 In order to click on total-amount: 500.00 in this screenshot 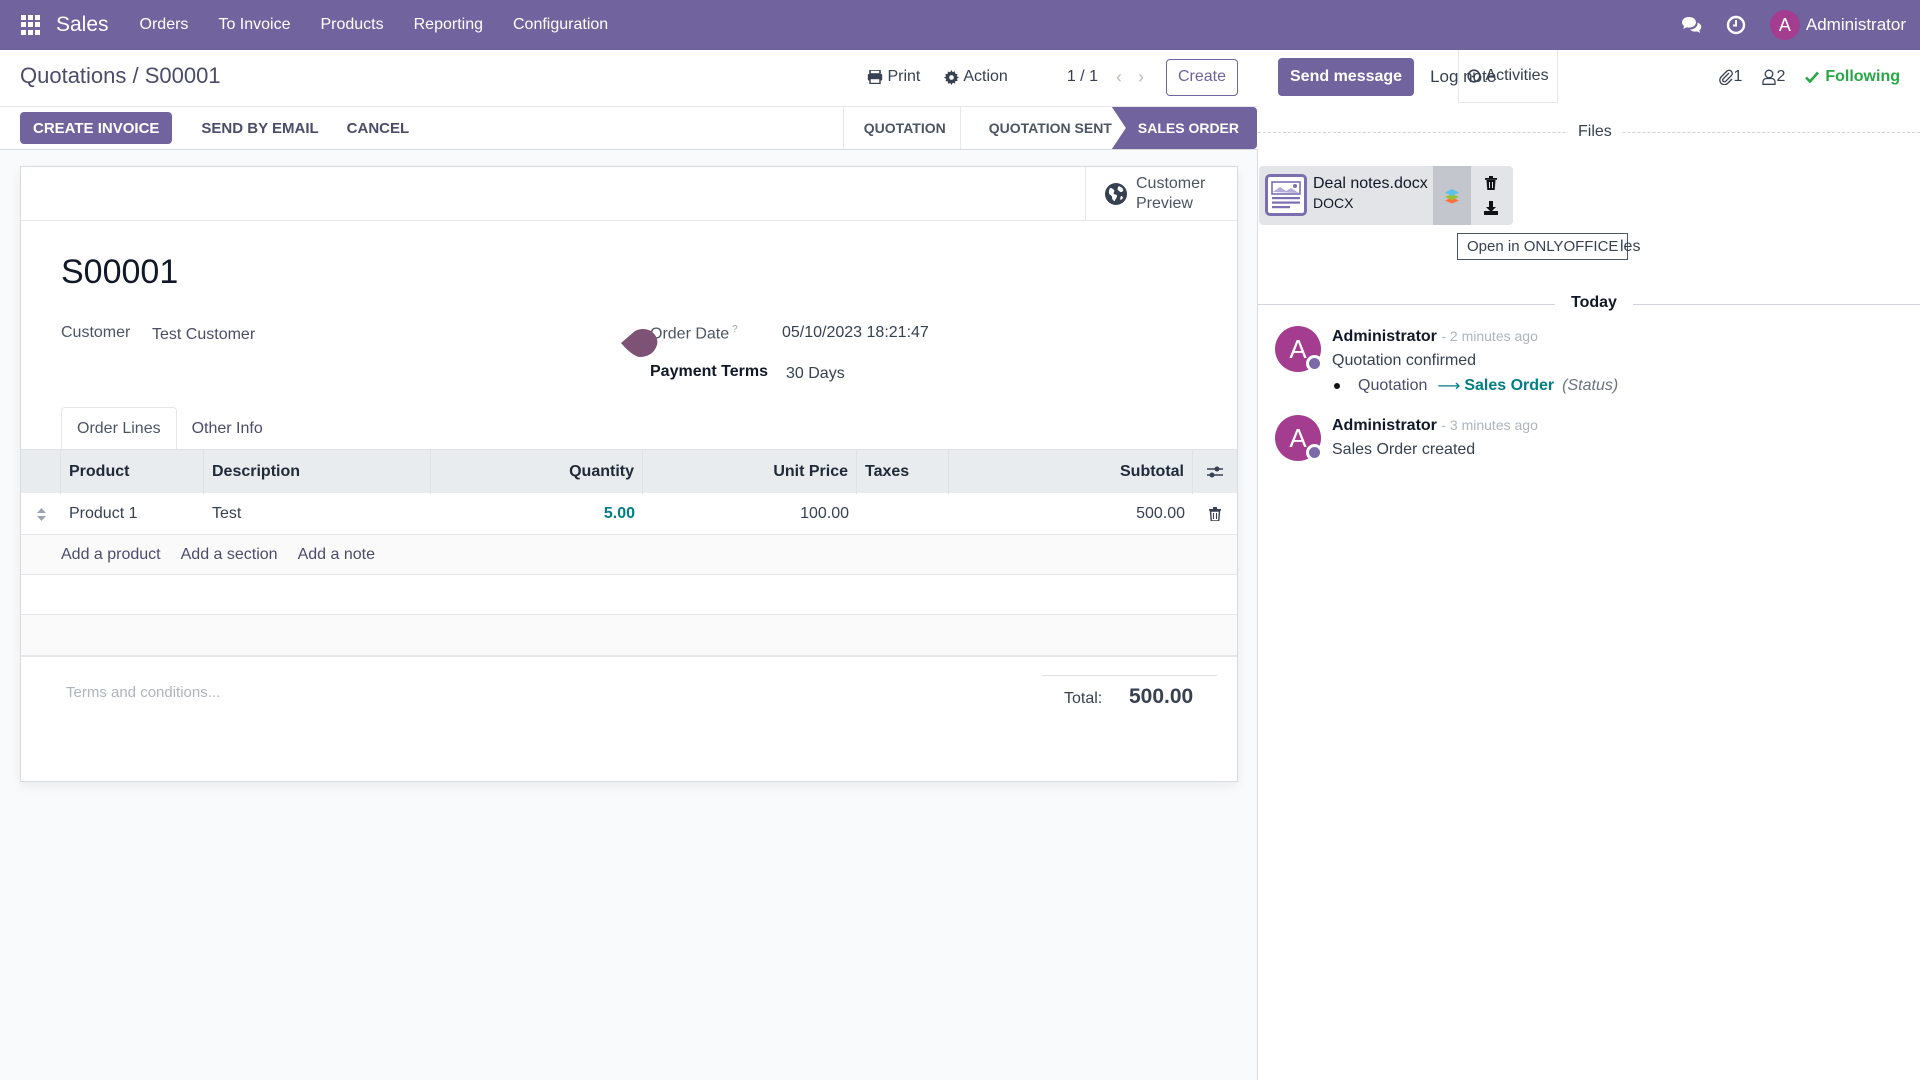, I will do `click(1161, 696)`.